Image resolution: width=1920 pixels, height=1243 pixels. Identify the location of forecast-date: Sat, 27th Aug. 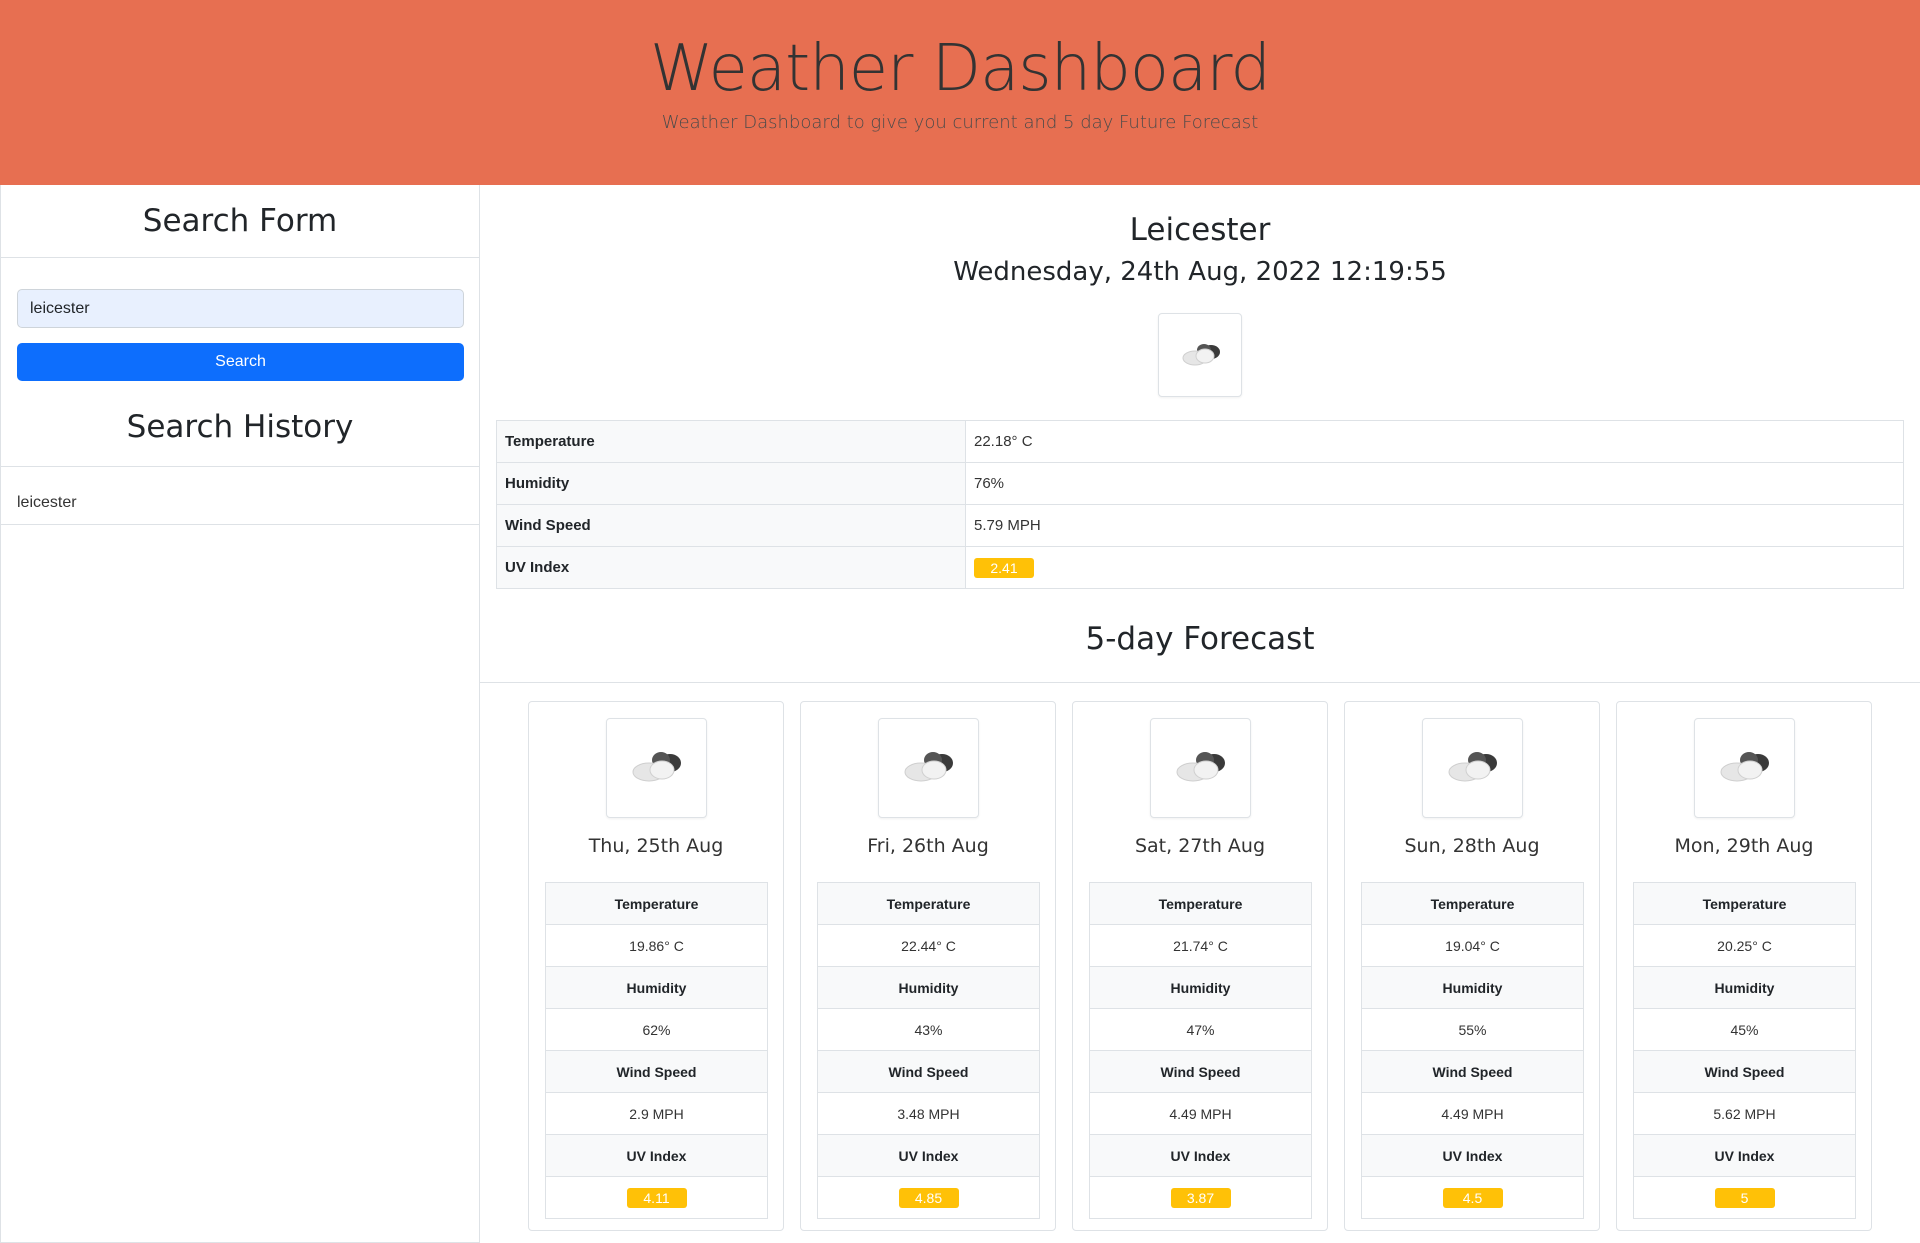
(1200, 846).